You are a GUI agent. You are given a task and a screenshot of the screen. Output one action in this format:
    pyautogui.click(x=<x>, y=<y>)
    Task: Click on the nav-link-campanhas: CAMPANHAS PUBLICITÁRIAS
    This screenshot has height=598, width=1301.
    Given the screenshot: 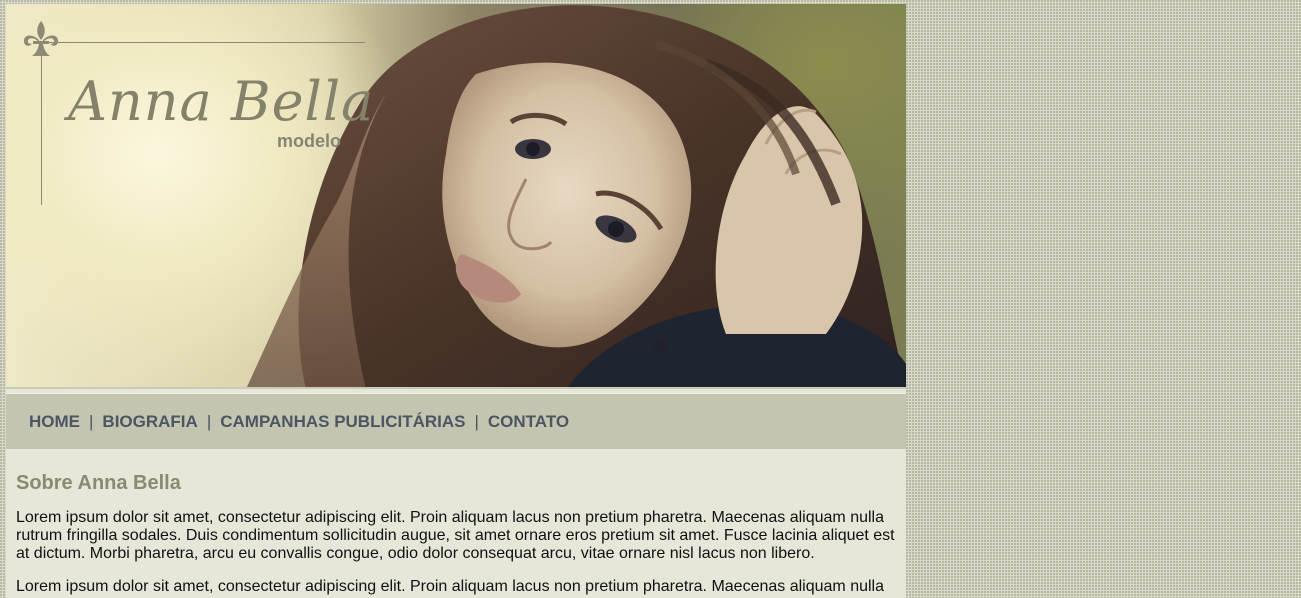 What is the action you would take?
    pyautogui.click(x=342, y=422)
    